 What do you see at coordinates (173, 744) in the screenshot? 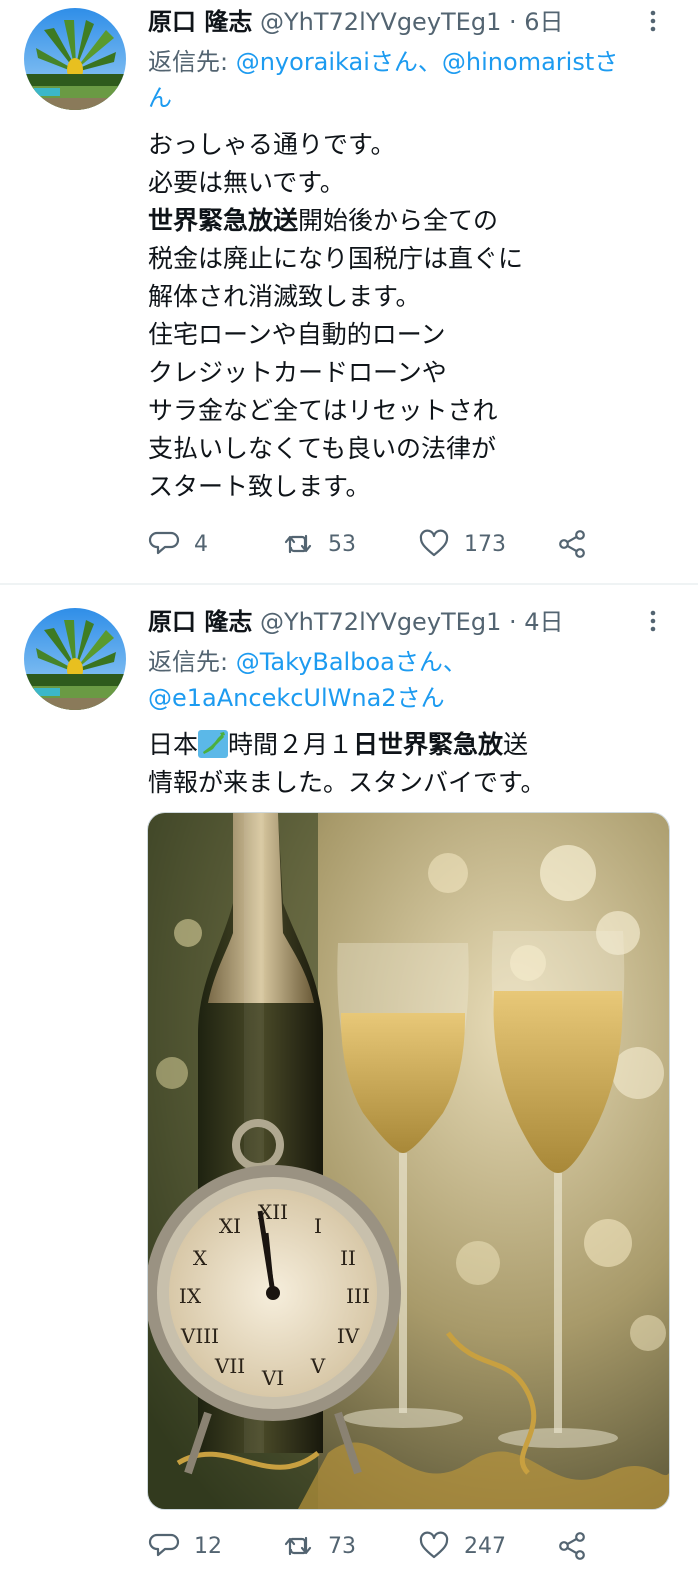
I see `tweet-text-fragment: 日本` at bounding box center [173, 744].